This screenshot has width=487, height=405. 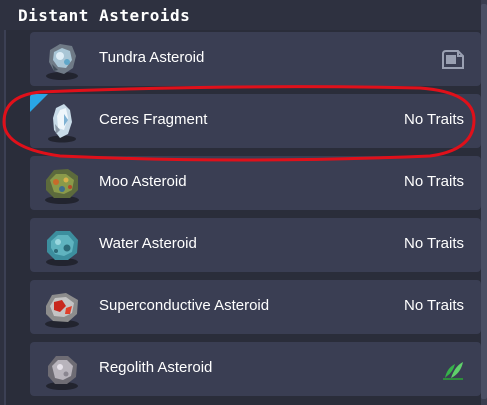 What do you see at coordinates (156, 367) in the screenshot?
I see `asteroid-name: Regolith Asteroid` at bounding box center [156, 367].